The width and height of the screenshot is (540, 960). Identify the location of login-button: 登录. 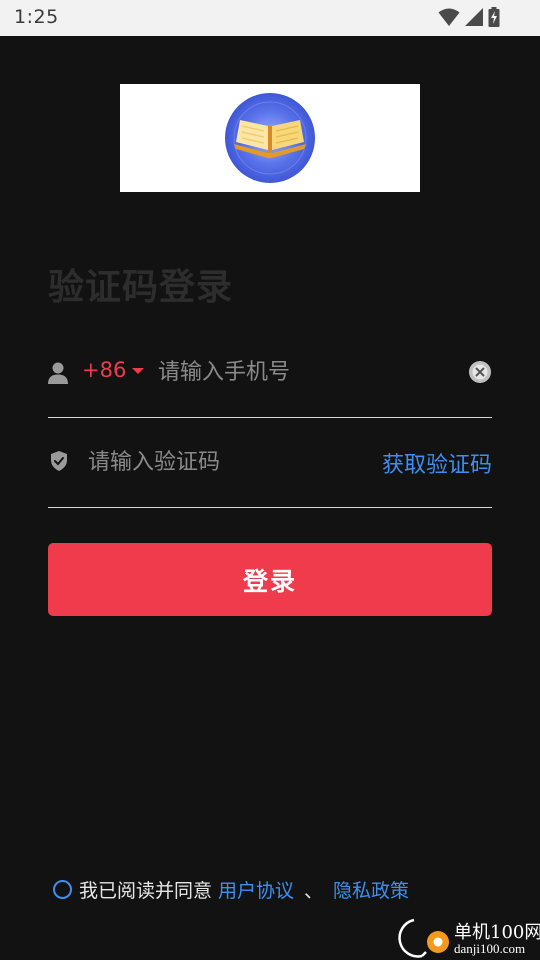
(270, 579).